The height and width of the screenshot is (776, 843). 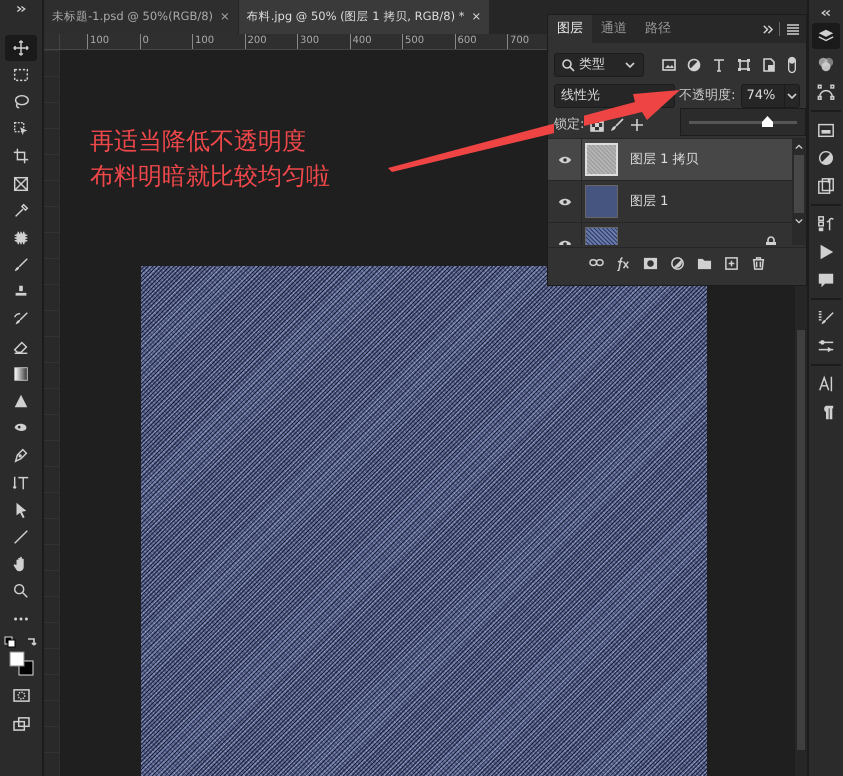 I want to click on document-tab: 未标题-1.psd @ 50%(RGB/8) ×, so click(x=141, y=17).